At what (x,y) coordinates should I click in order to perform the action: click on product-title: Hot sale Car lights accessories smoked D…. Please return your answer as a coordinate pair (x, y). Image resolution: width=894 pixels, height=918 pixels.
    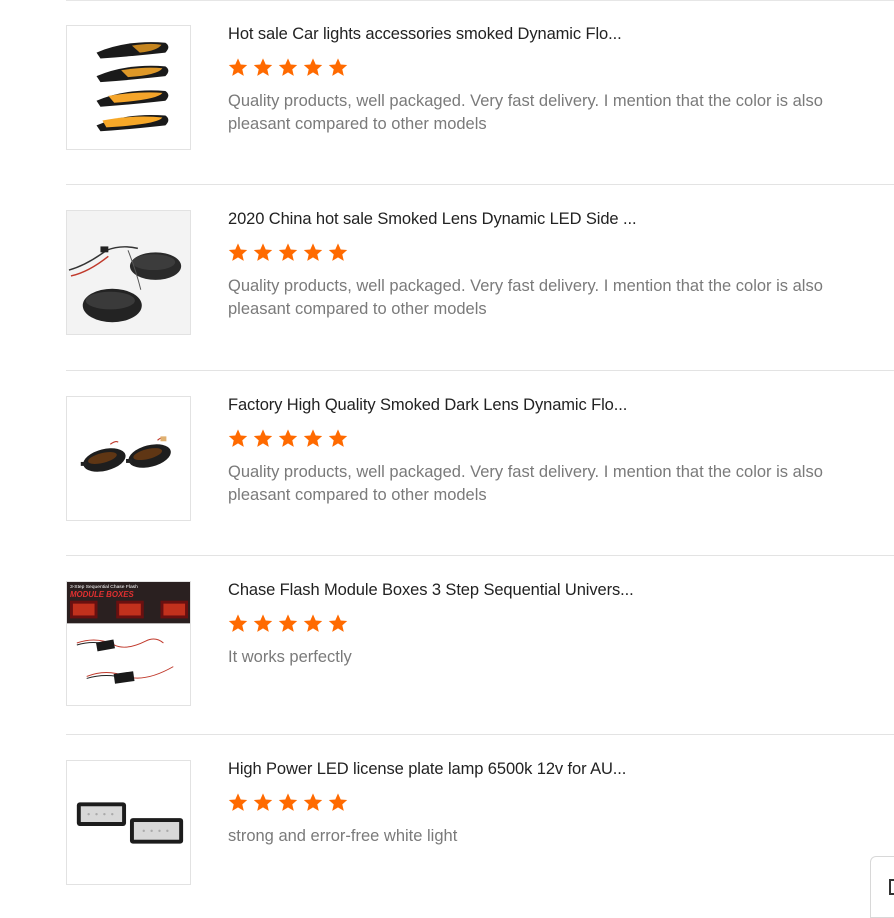
    Looking at the image, I should click on (425, 34).